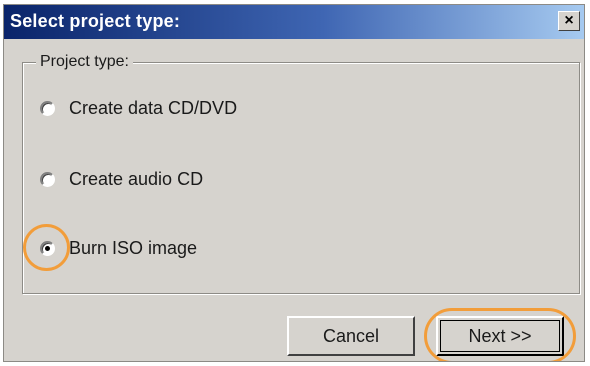  Describe the element at coordinates (84, 62) in the screenshot. I see `groupbox-label: Project type:` at that location.